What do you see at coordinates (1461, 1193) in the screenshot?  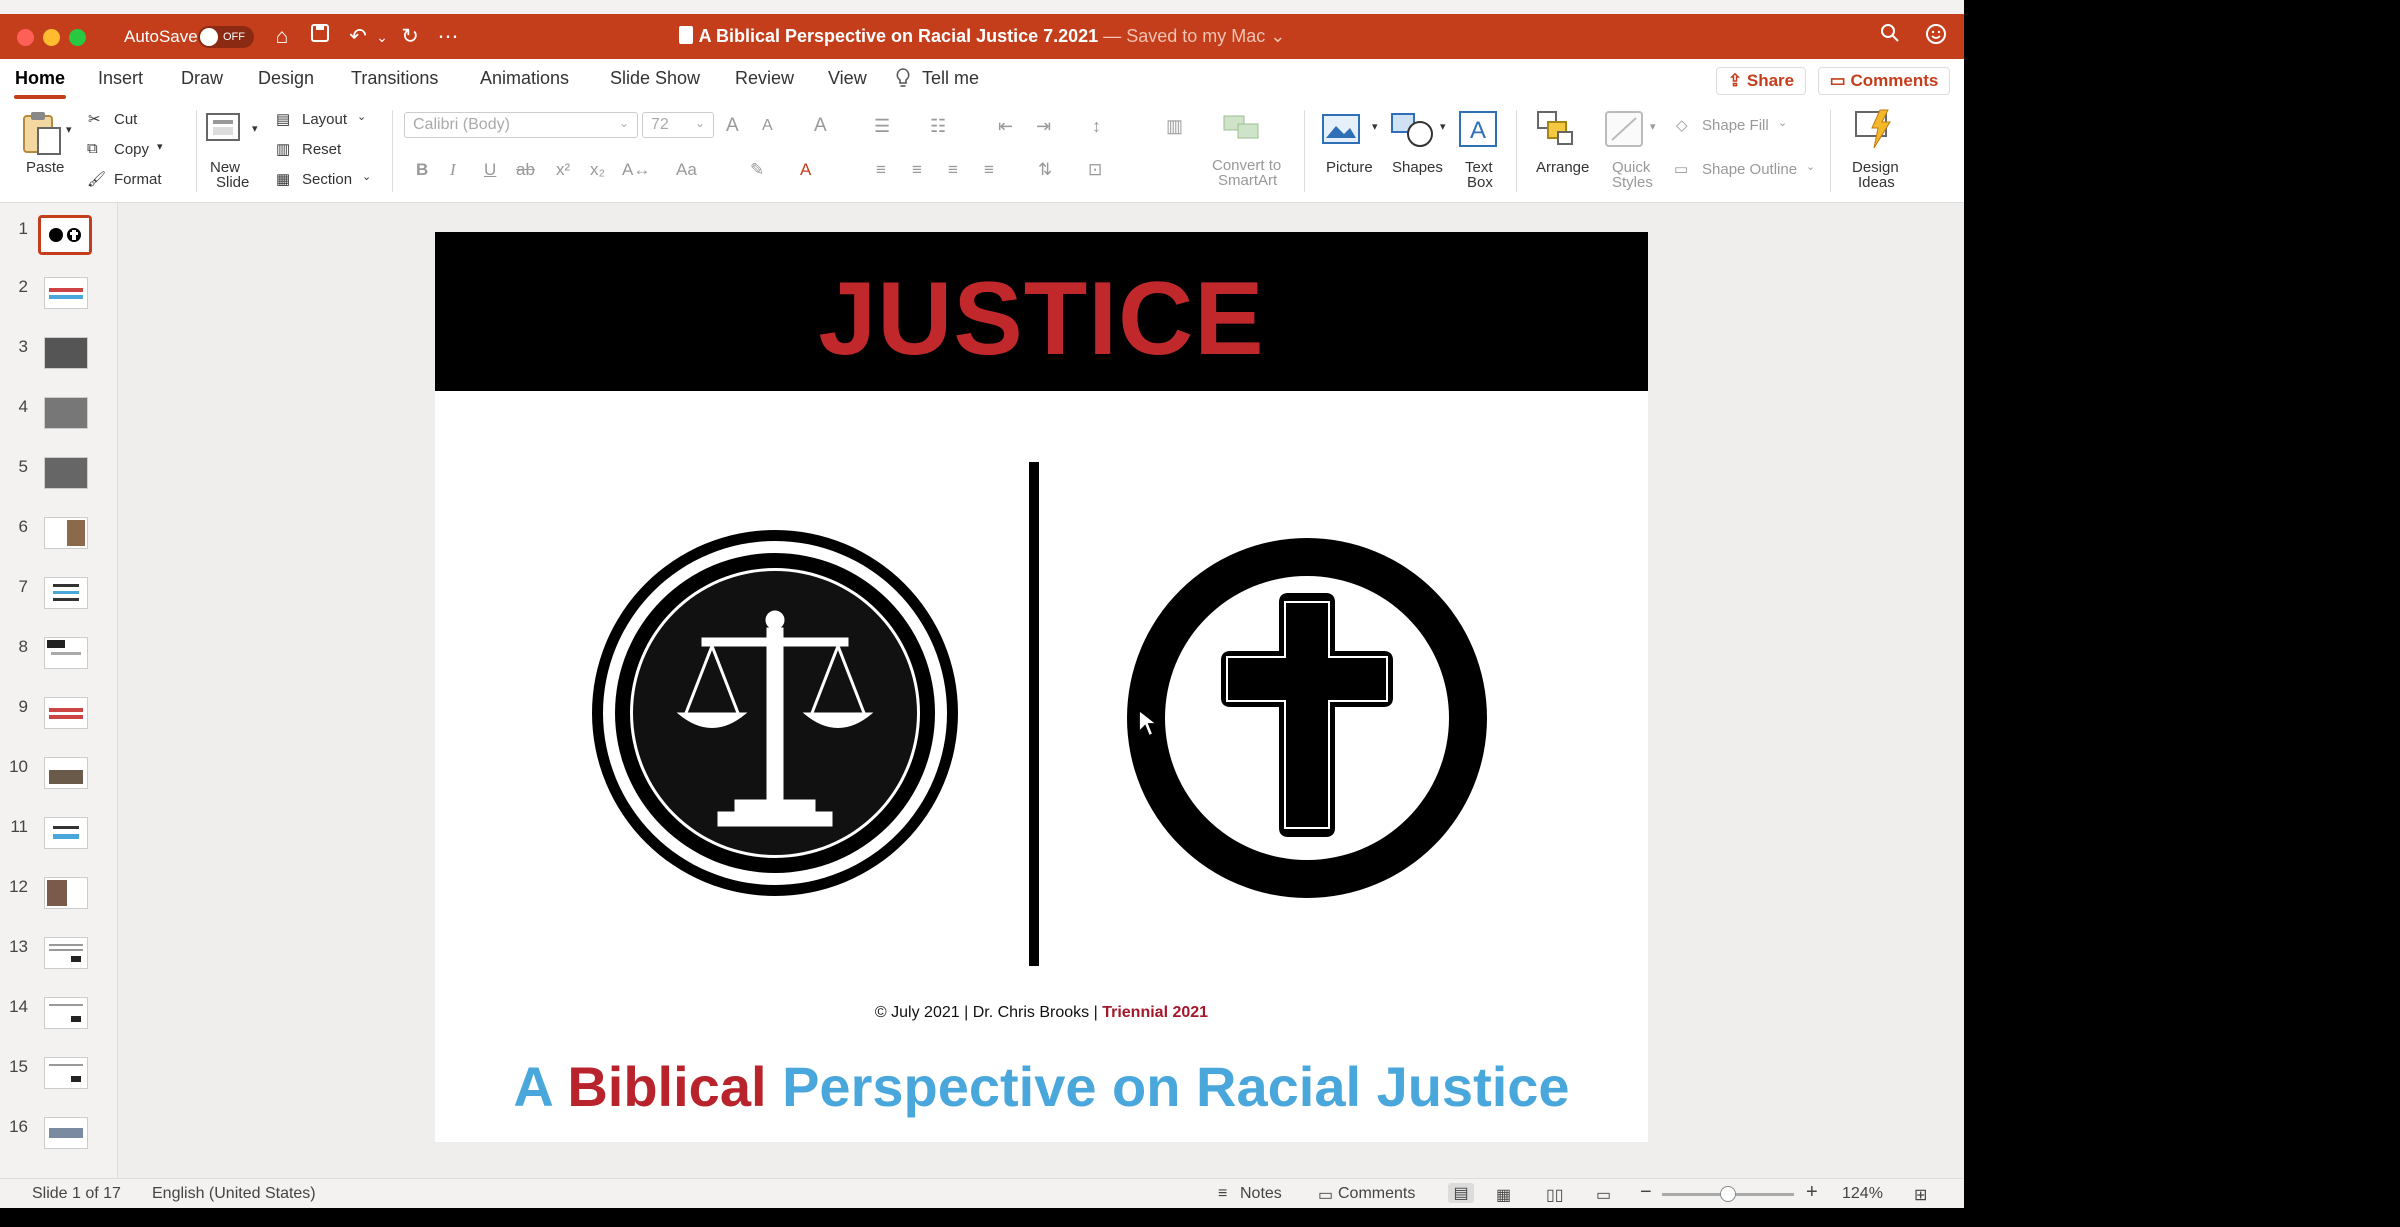 I see `normal-view-icon: ▤` at bounding box center [1461, 1193].